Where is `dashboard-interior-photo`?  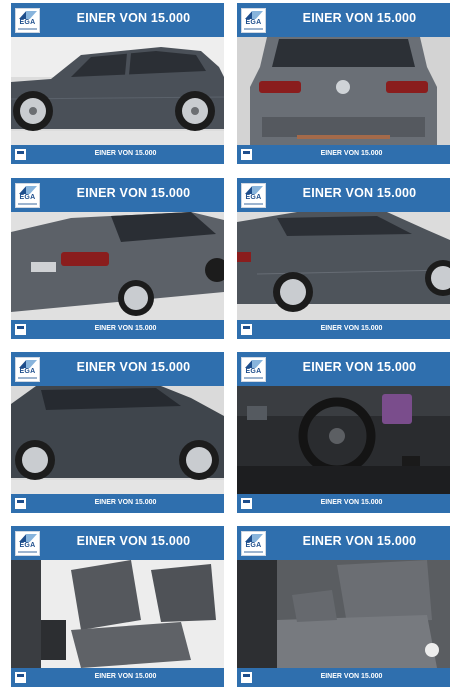
dashboard-interior-photo is located at coordinates (343, 440).